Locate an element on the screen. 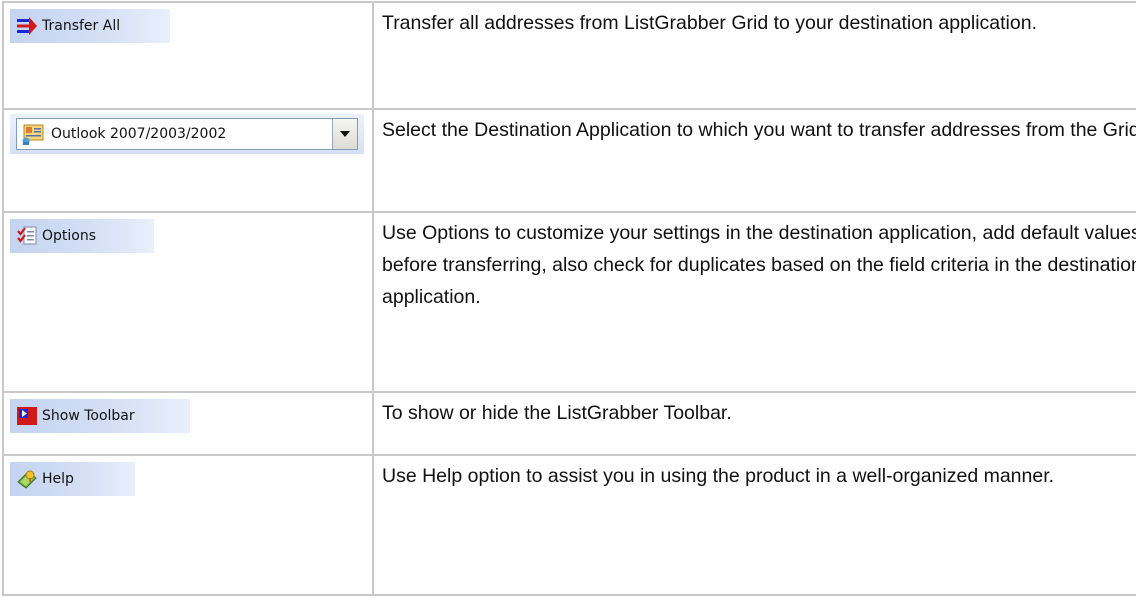 The height and width of the screenshot is (600, 1136). destination-app-dropdown: Outlook 2007/2003/2002 is located at coordinates (187, 134).